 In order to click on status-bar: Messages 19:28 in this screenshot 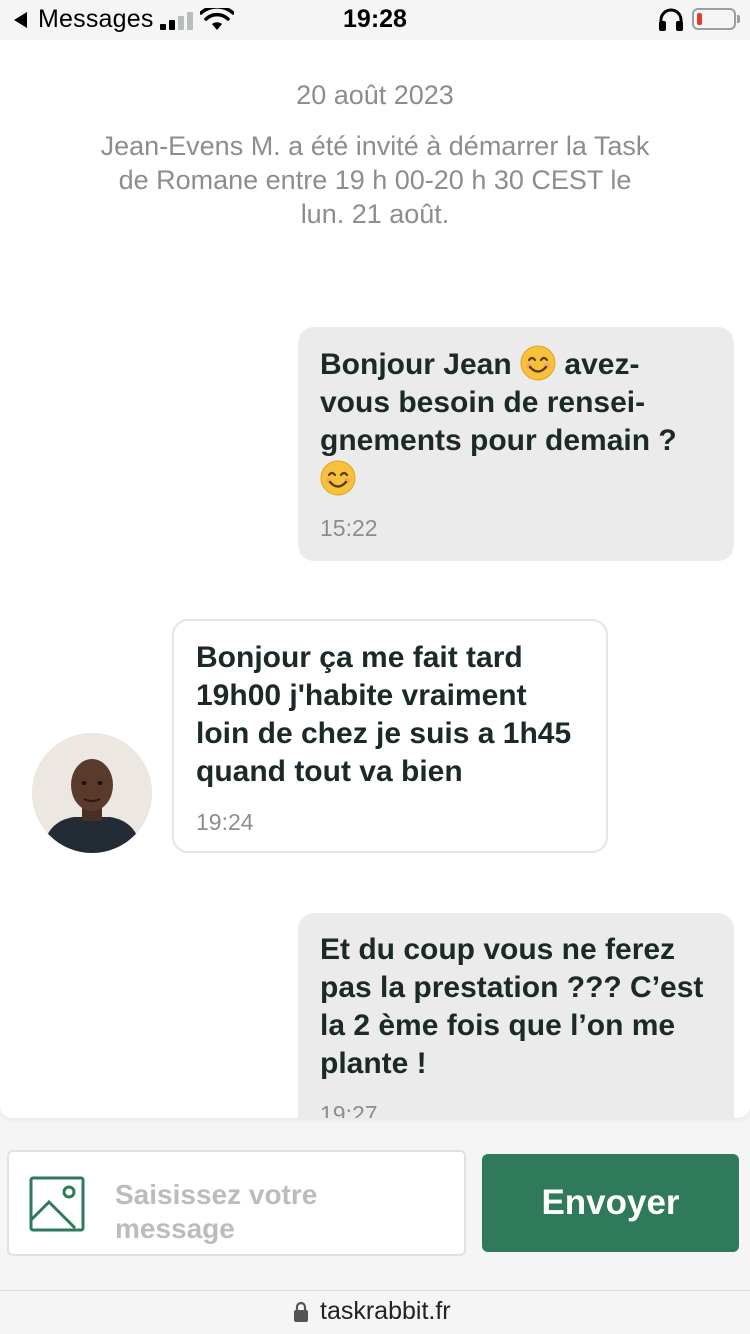, I will do `click(375, 20)`.